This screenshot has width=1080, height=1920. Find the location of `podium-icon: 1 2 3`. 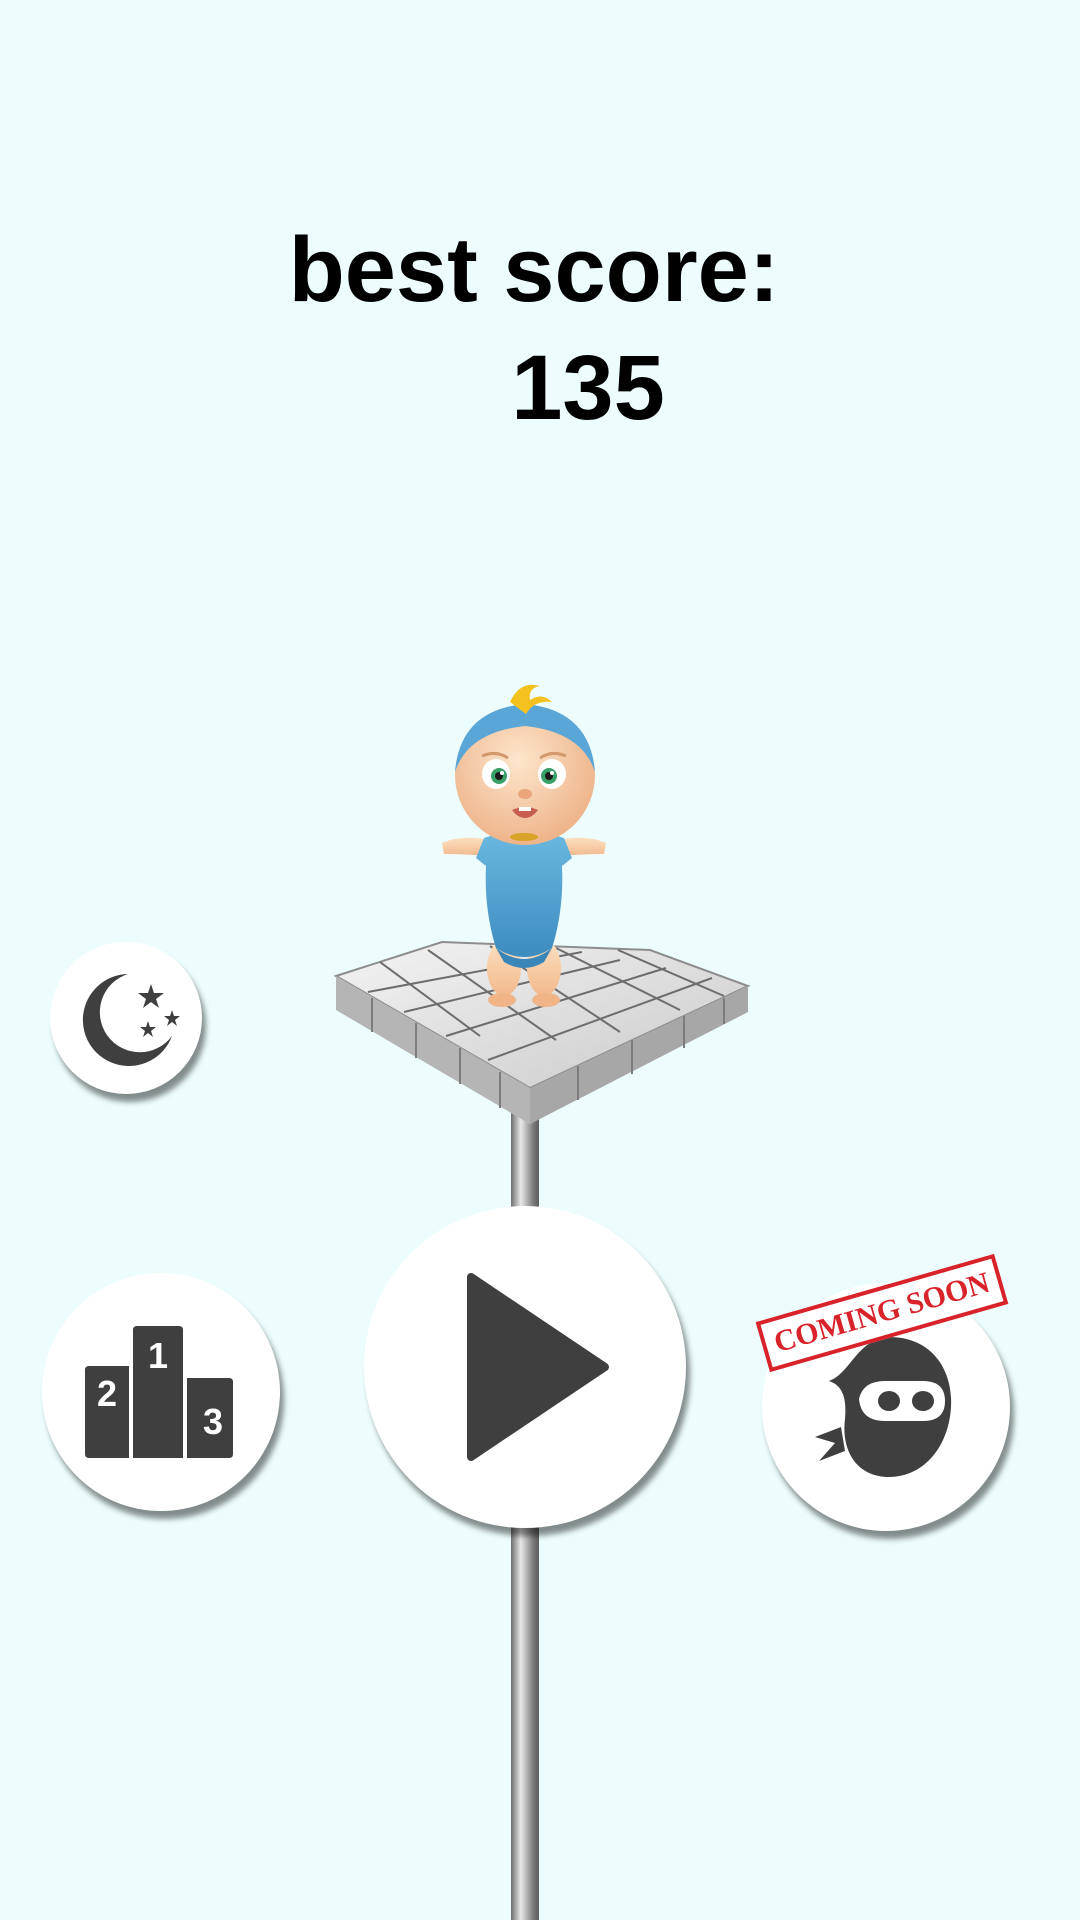

podium-icon: 1 2 3 is located at coordinates (159, 1392).